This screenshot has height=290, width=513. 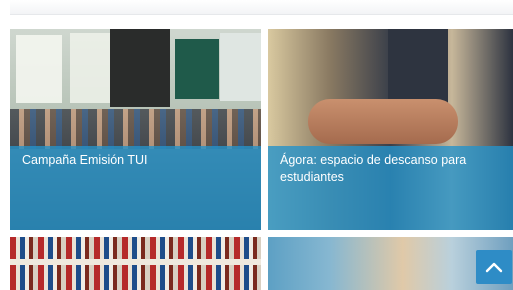 I want to click on page-top-strip, so click(x=261, y=7).